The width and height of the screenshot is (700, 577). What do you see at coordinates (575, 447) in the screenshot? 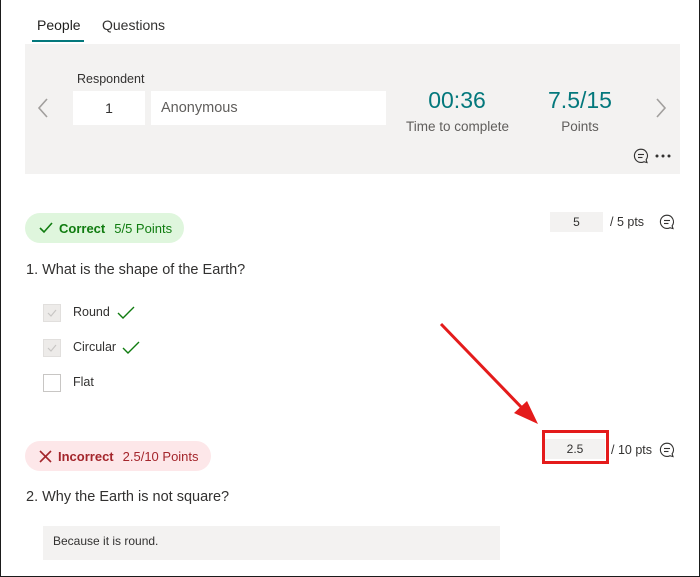
I see `annotation-highlight-box` at bounding box center [575, 447].